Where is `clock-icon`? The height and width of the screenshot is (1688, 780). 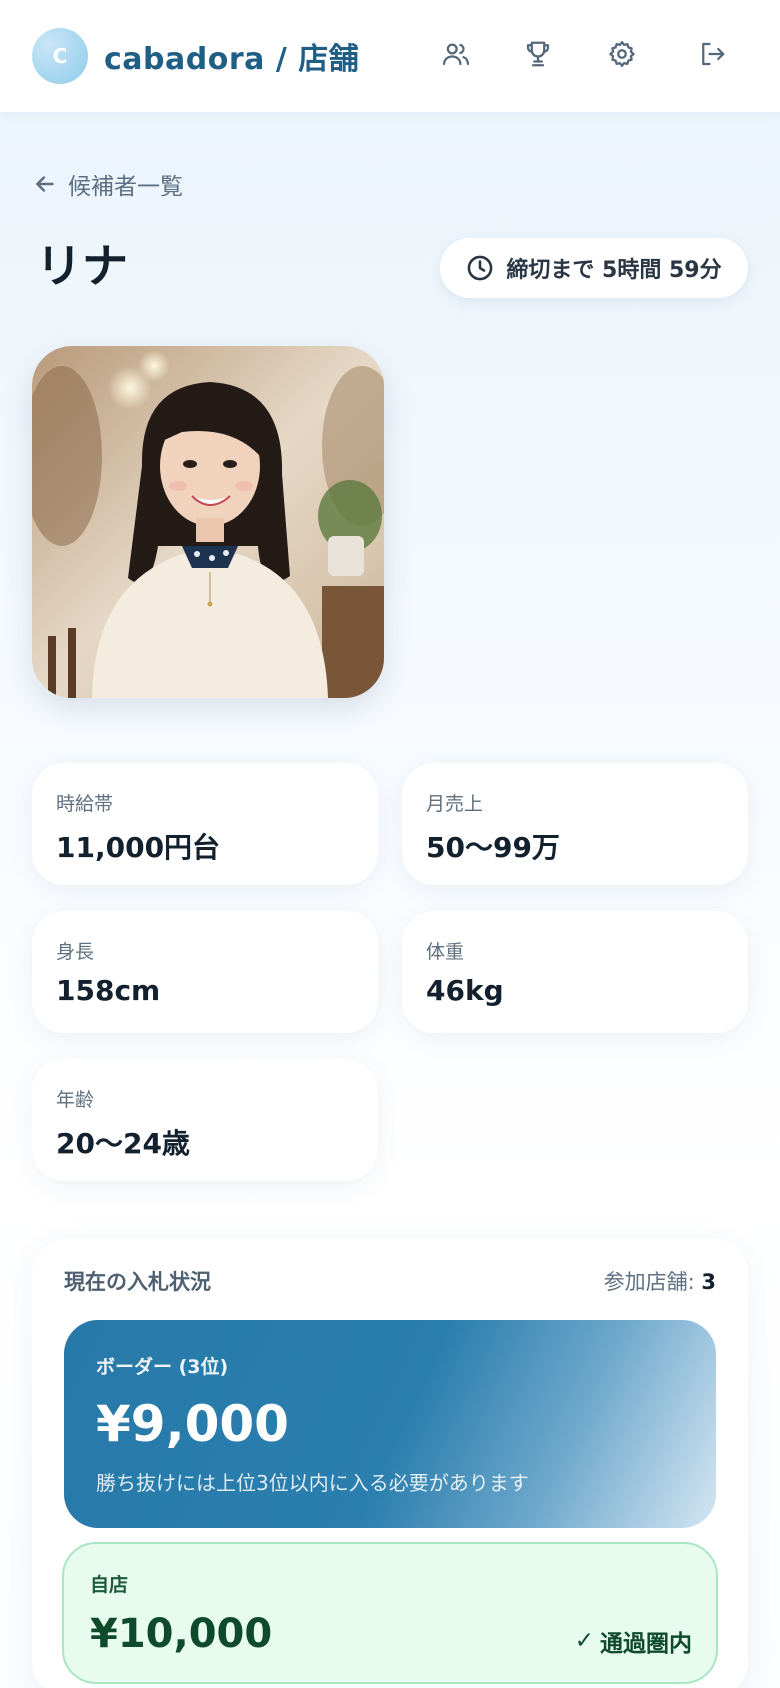
clock-icon is located at coordinates (480, 268).